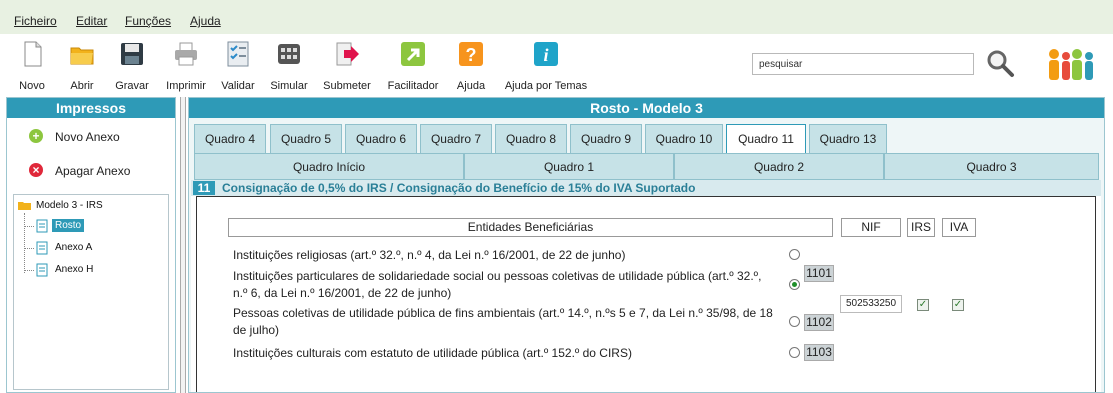 This screenshot has height=393, width=1113. I want to click on tab-quadro-5: Quadro 5, so click(306, 138).